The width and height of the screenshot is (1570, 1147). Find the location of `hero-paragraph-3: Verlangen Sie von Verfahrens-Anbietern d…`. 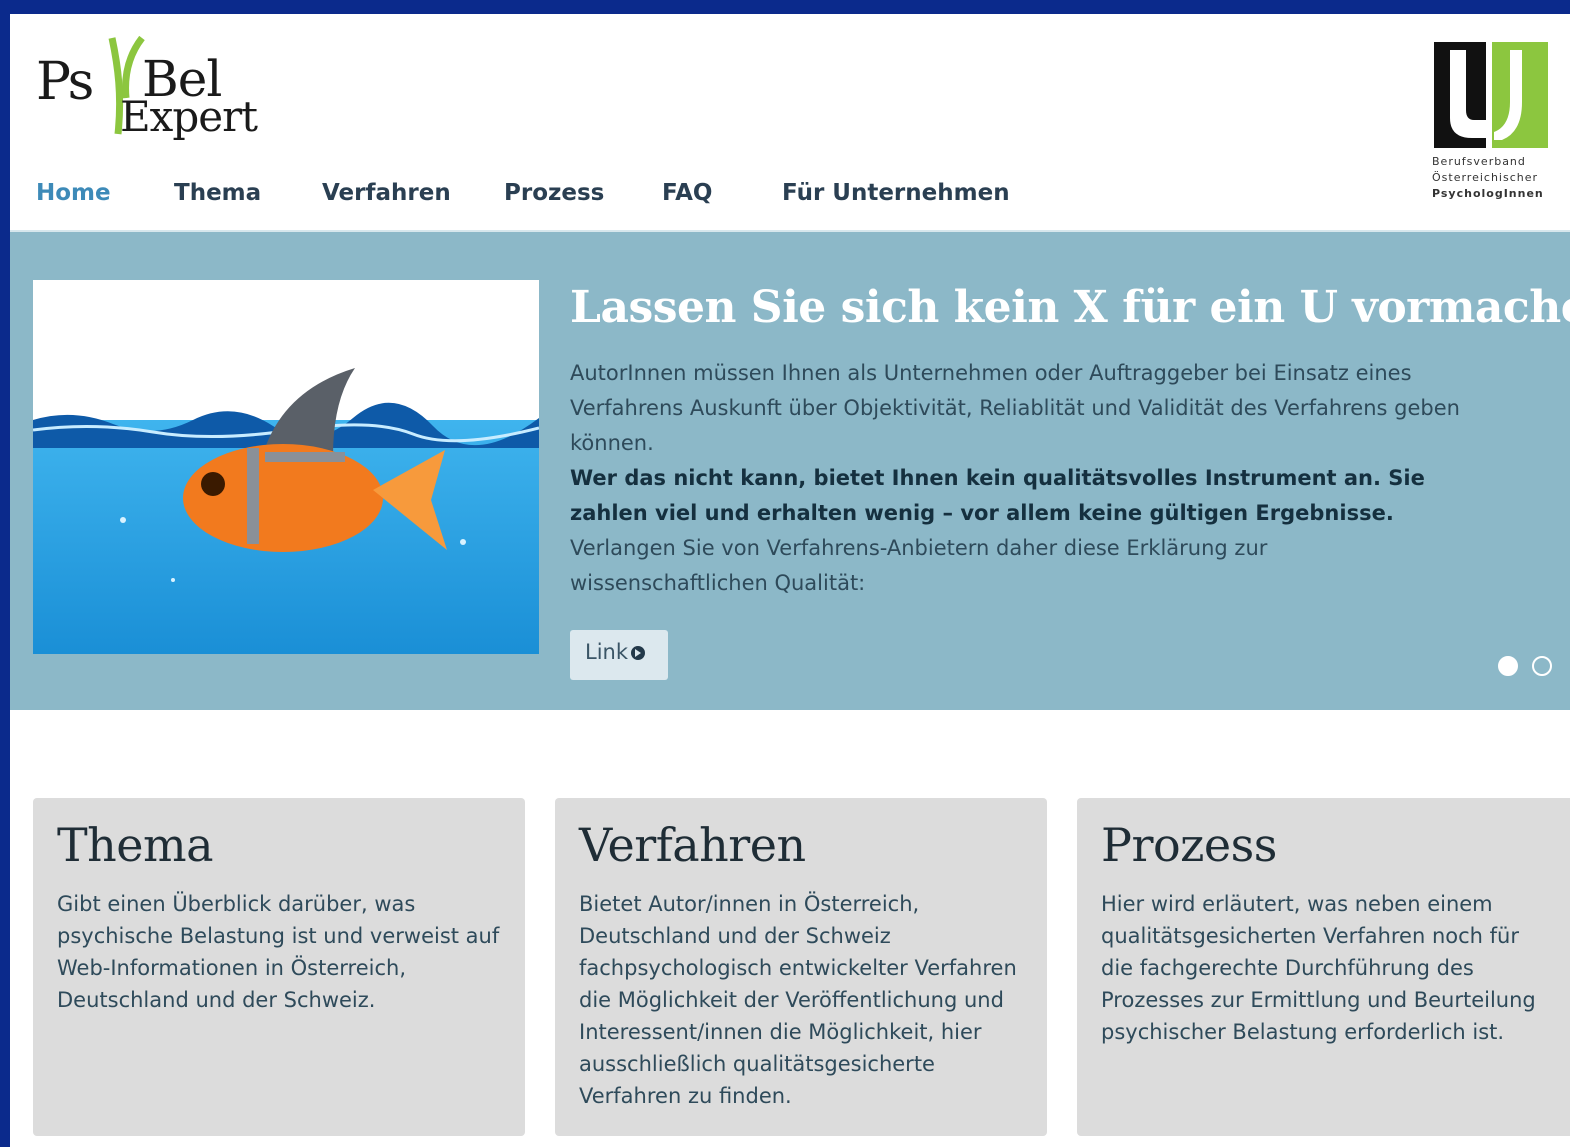

hero-paragraph-3: Verlangen Sie von Verfahrens-Anbietern d… is located at coordinates (919, 565).